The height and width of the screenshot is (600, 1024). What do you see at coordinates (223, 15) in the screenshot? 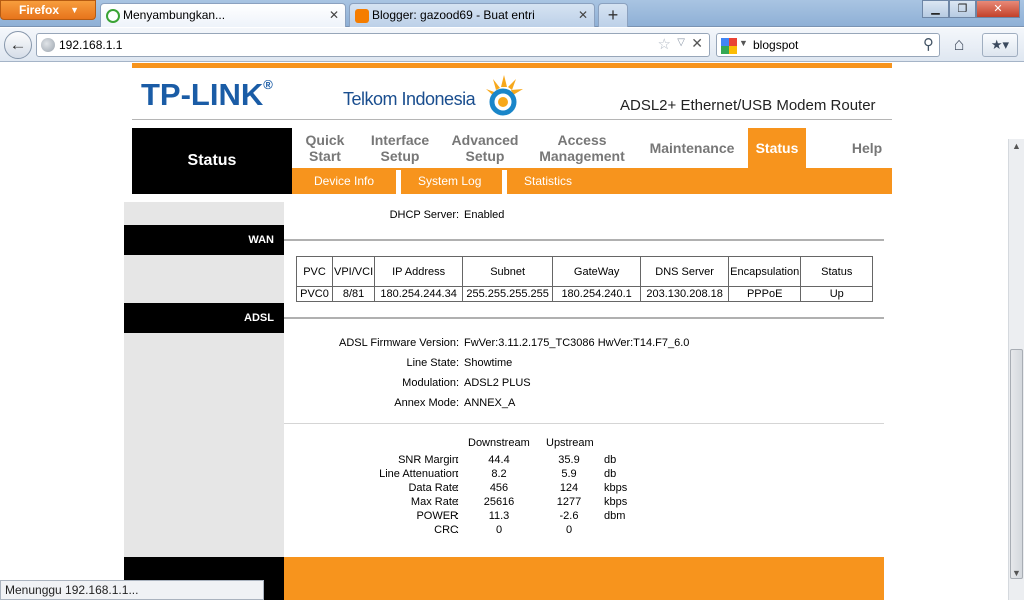
I see `tab-router: Menyambungkan... ✕` at bounding box center [223, 15].